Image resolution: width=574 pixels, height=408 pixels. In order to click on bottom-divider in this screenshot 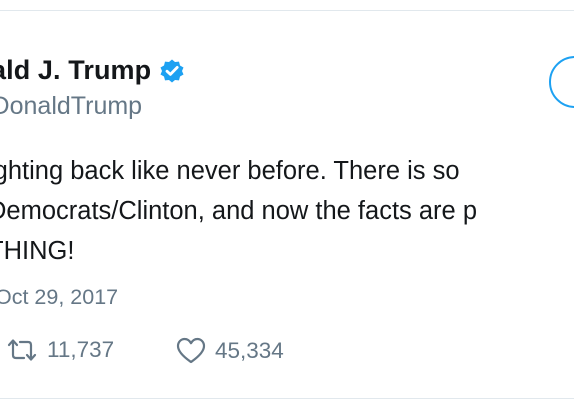, I will do `click(287, 398)`.